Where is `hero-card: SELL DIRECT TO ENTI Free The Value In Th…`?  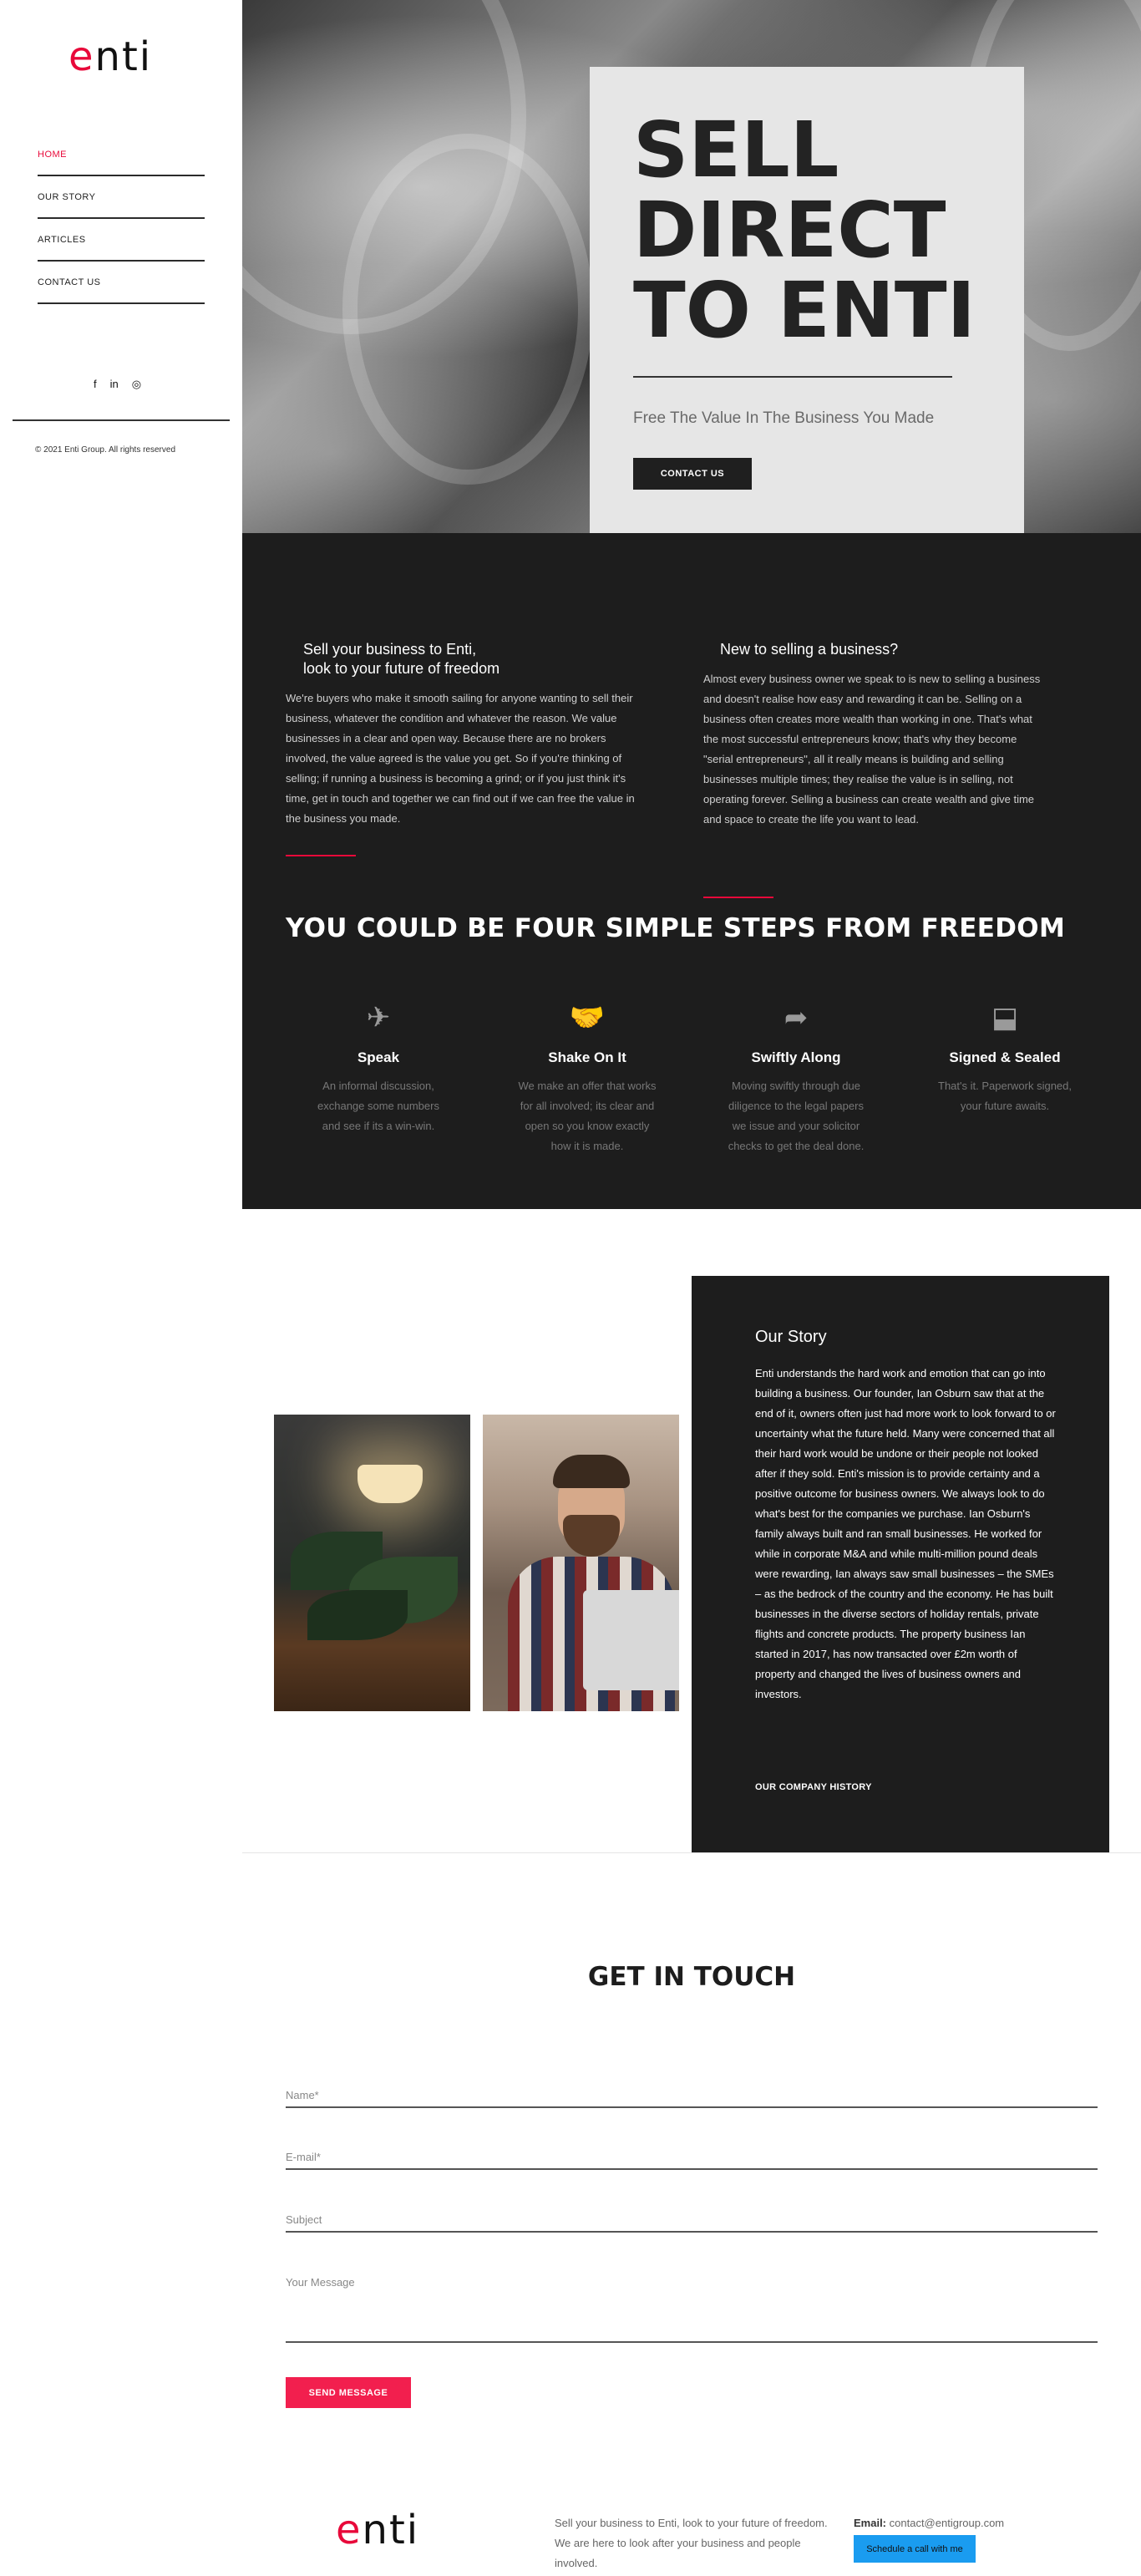 hero-card: SELL DIRECT TO ENTI Free The Value In Th… is located at coordinates (807, 300).